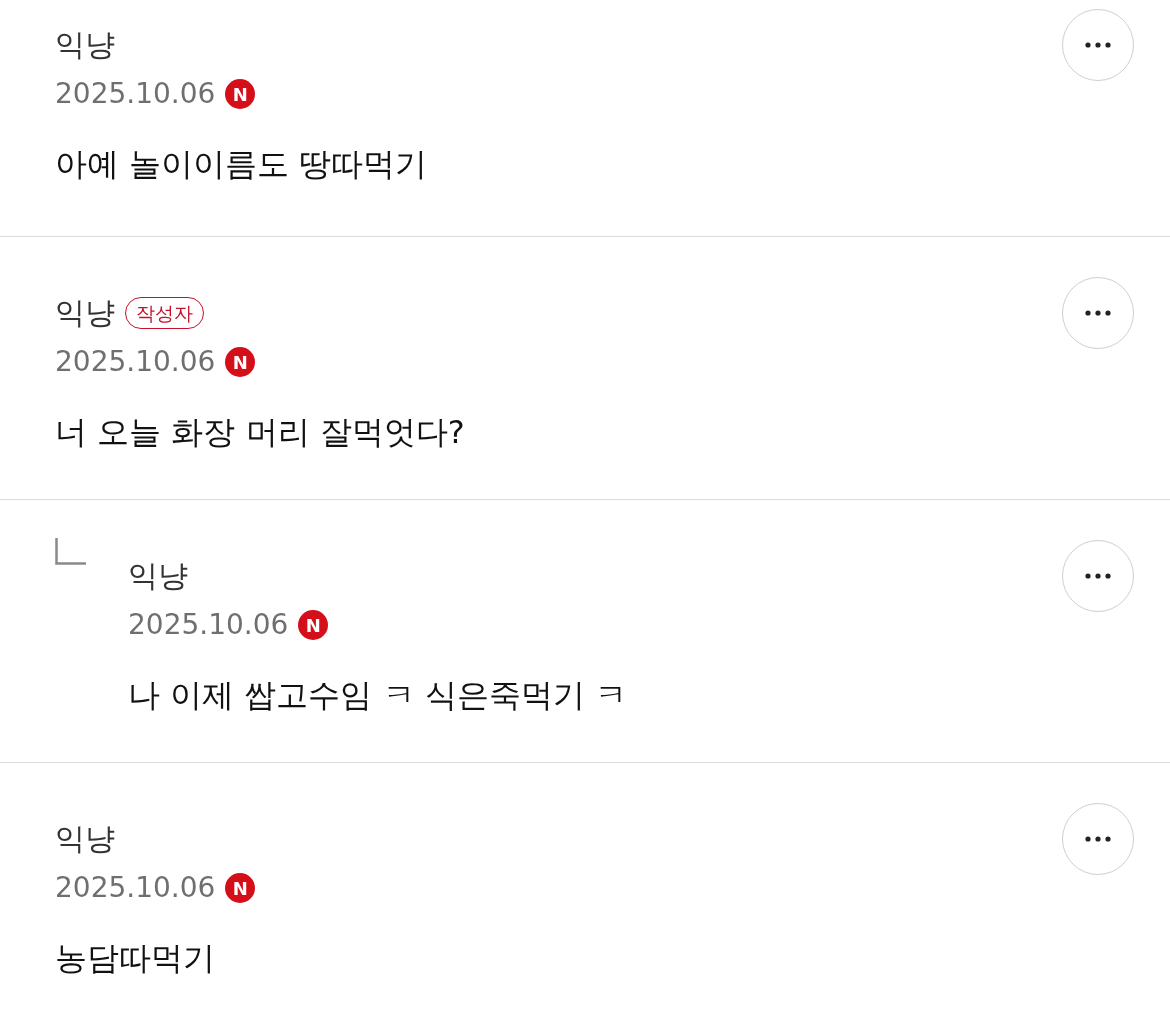  What do you see at coordinates (260, 432) in the screenshot?
I see `comment-text: 너 오늘 화장 머리 잘먹엇다?` at bounding box center [260, 432].